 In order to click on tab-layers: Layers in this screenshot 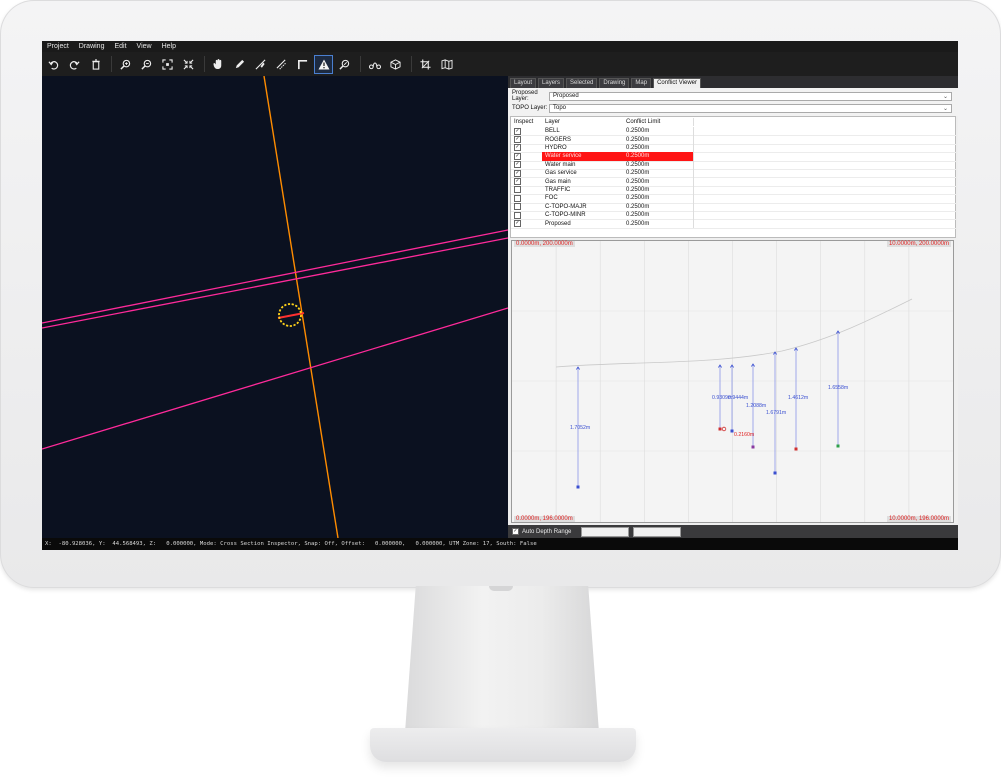, I will do `click(551, 83)`.